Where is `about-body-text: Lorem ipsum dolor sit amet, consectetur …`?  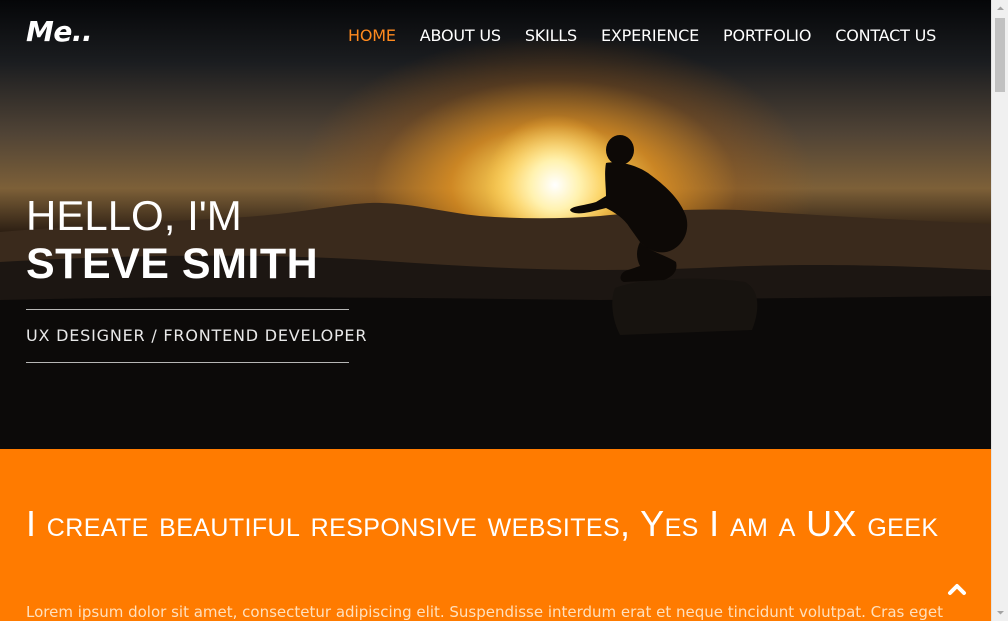
about-body-text: Lorem ipsum dolor sit amet, consectetur … is located at coordinates (484, 612).